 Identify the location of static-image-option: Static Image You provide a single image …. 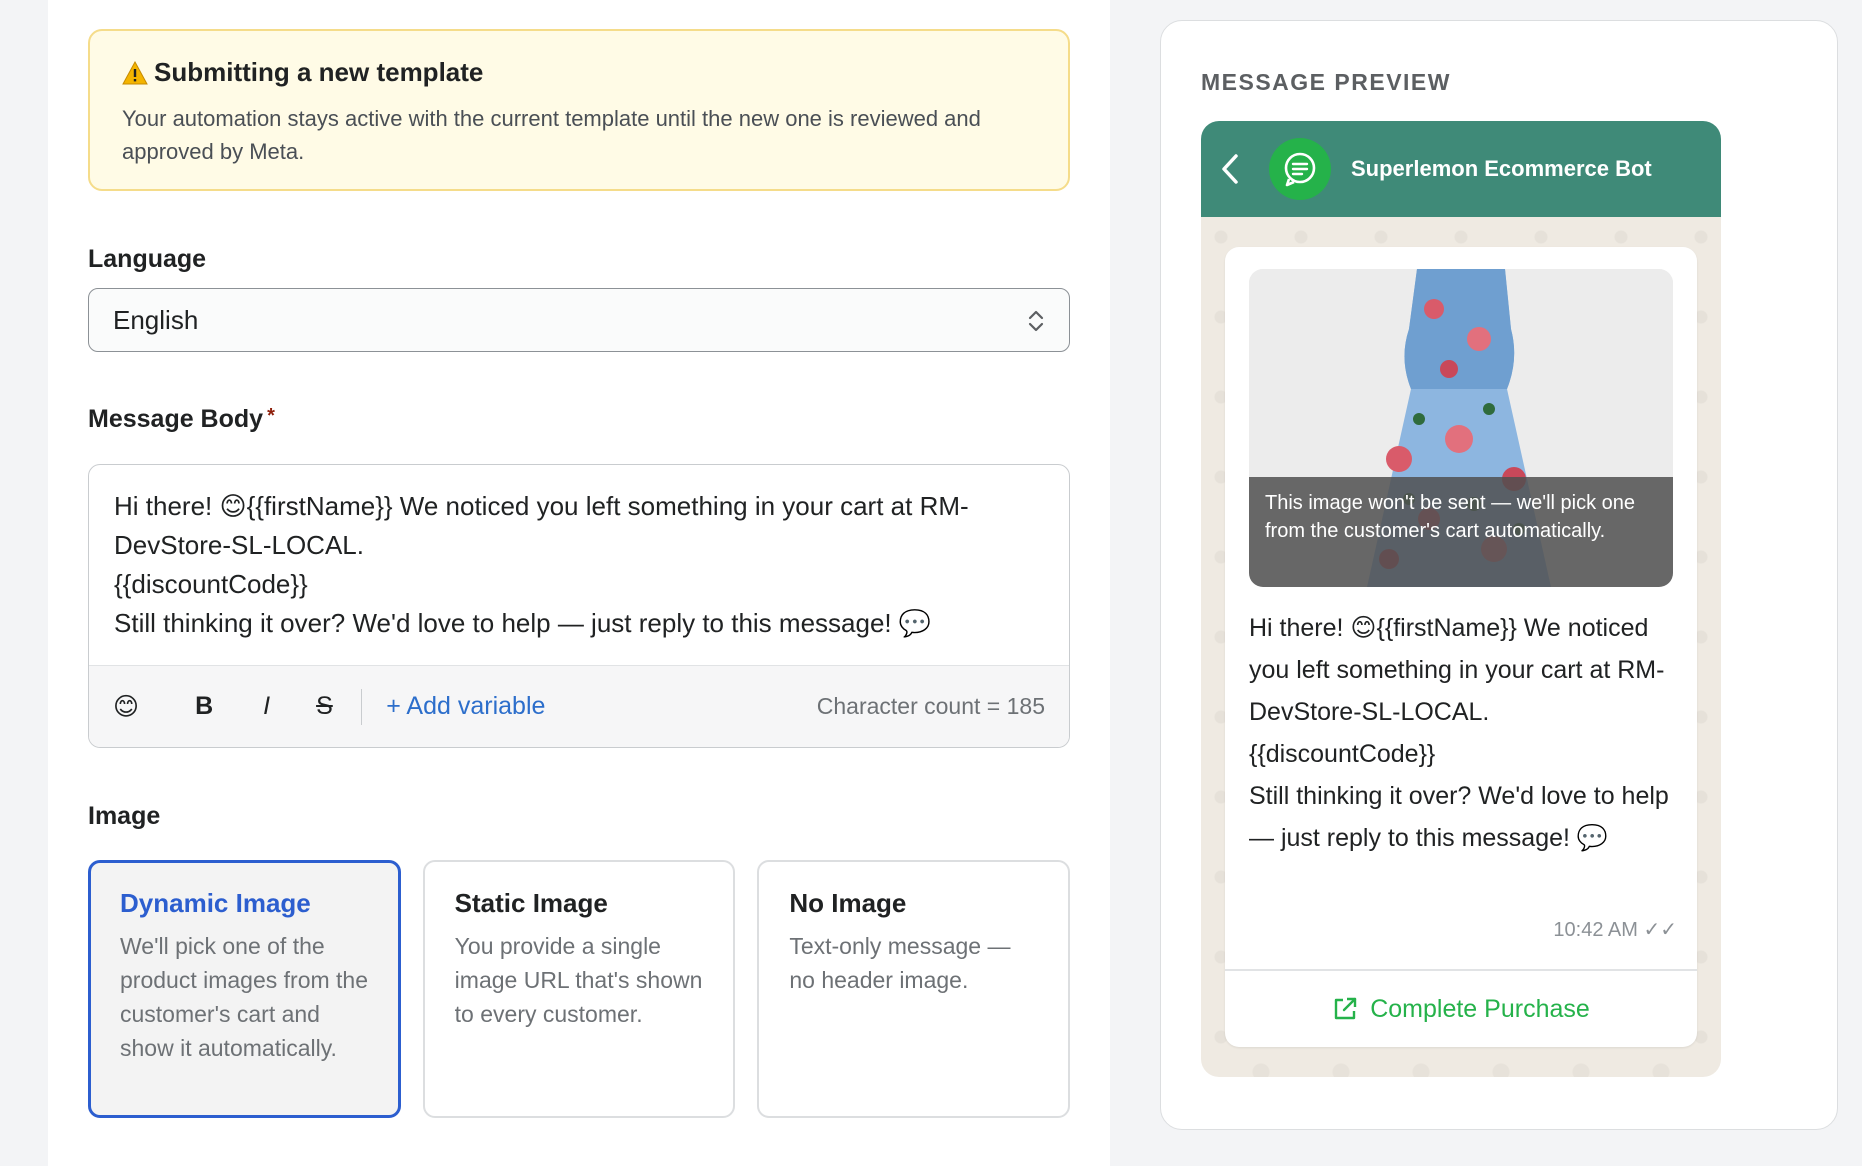
(579, 989).